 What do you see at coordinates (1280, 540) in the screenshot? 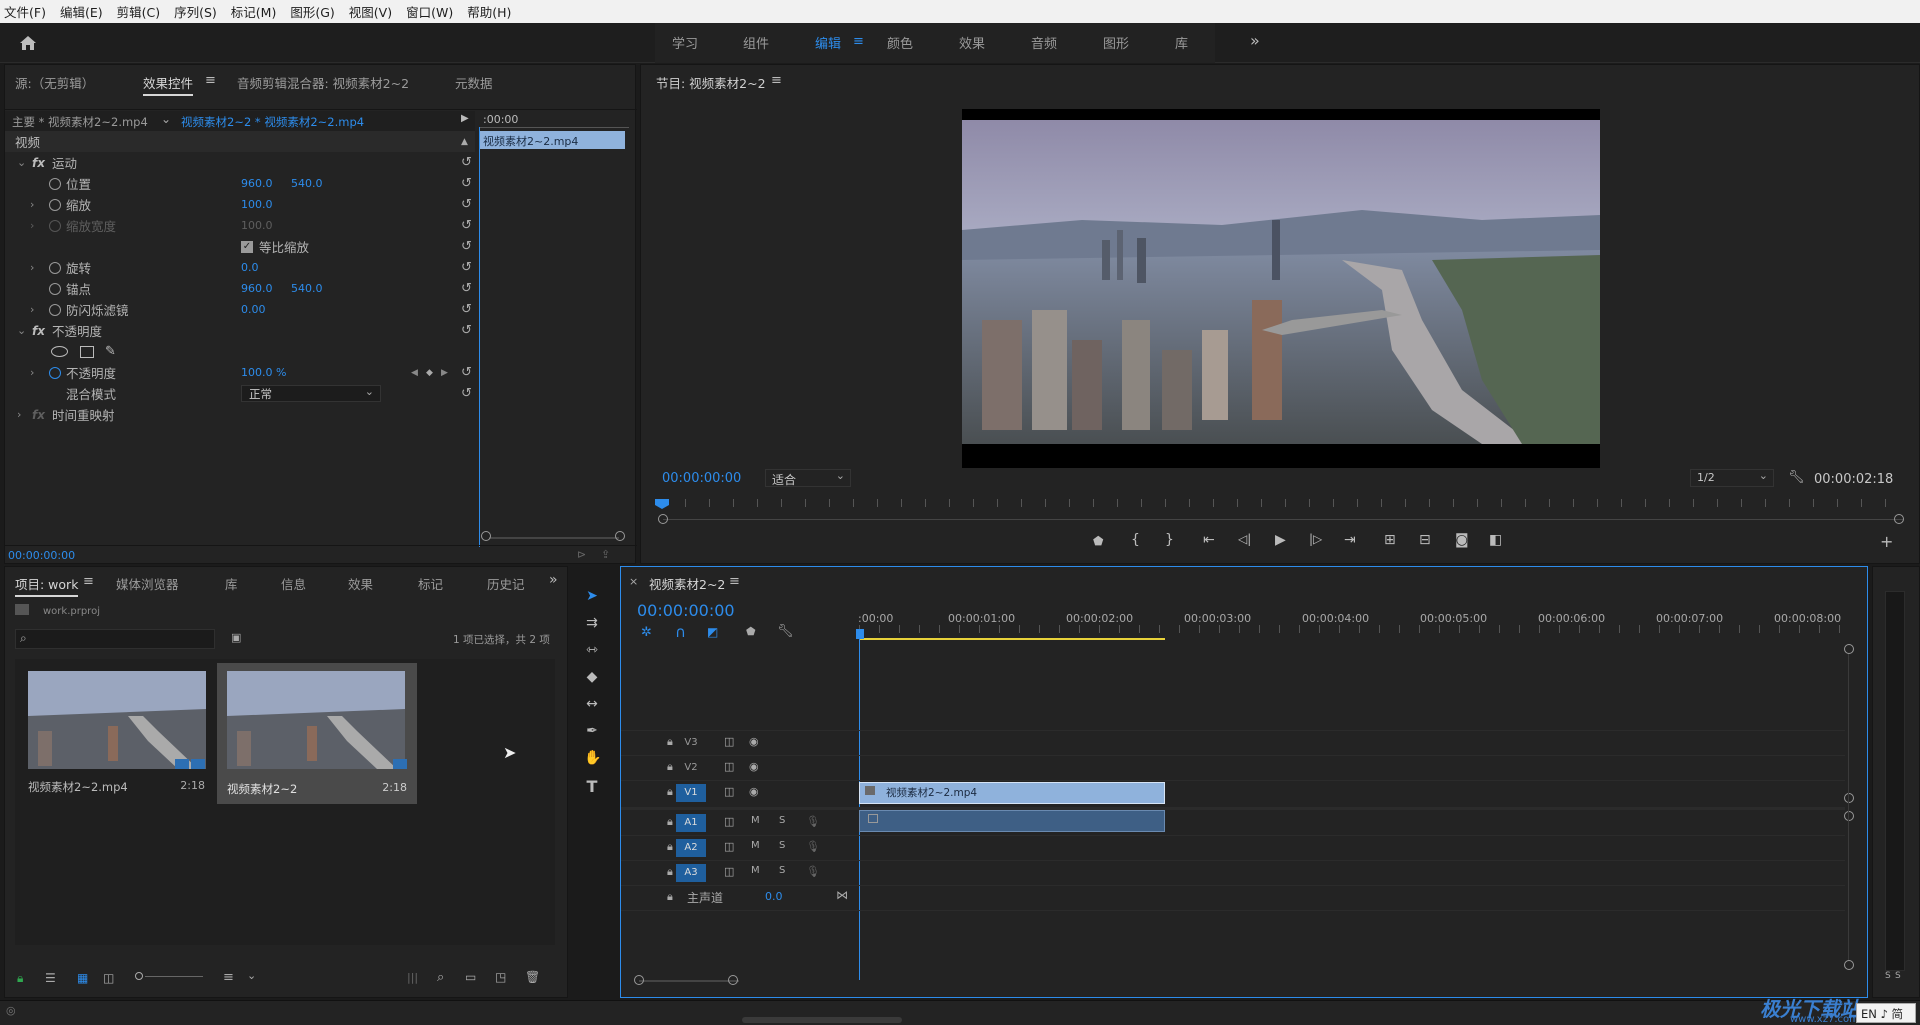
I see `play-icon: ▶` at bounding box center [1280, 540].